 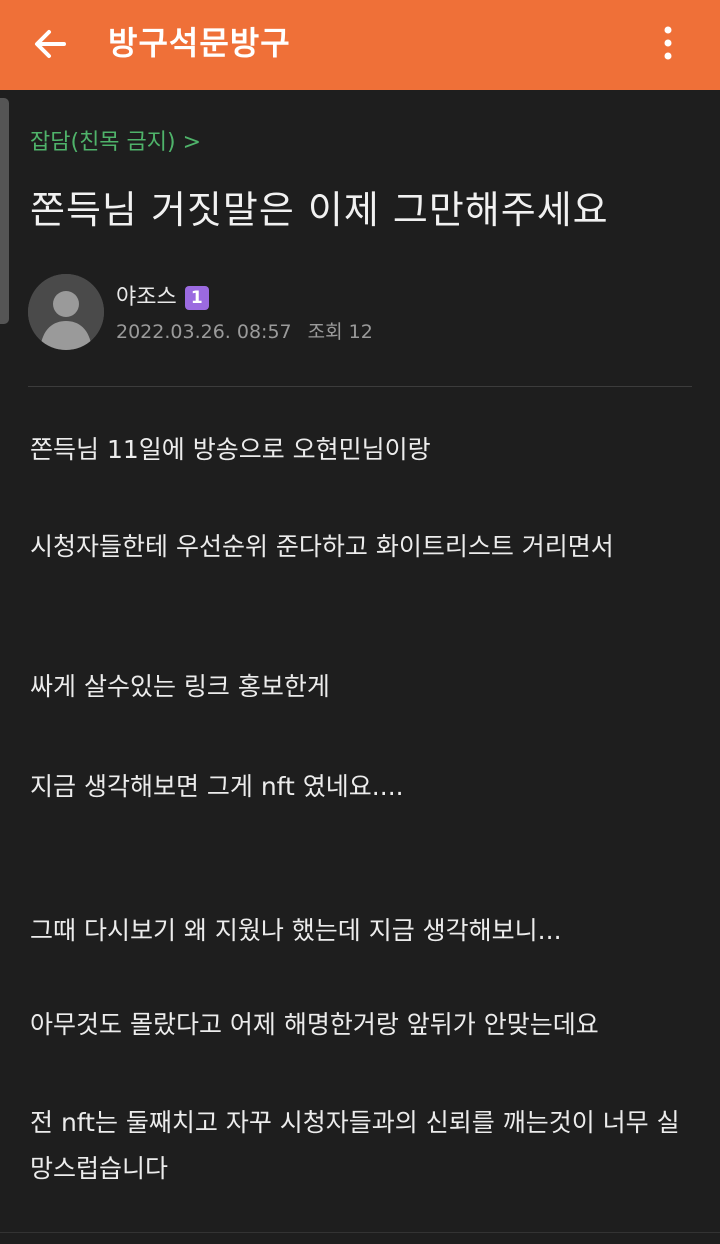 I want to click on body-paragraph: 시청자들한테 우선순위 준다하고 화이트리스트 거리면서, so click(x=322, y=546).